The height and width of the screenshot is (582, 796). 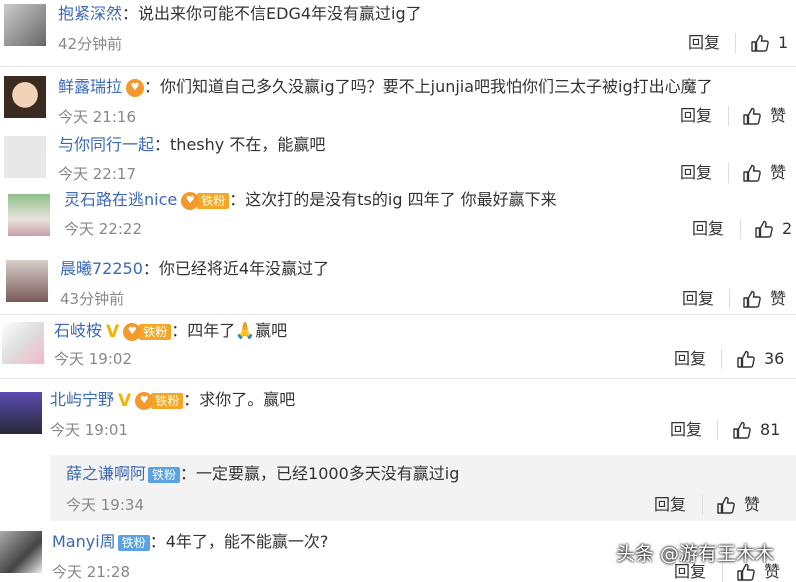 I want to click on comment-item: 抱紧深然：说出来你可能不信EDG4年没有赢过ig了 42分钟前 回复 1, so click(x=398, y=33).